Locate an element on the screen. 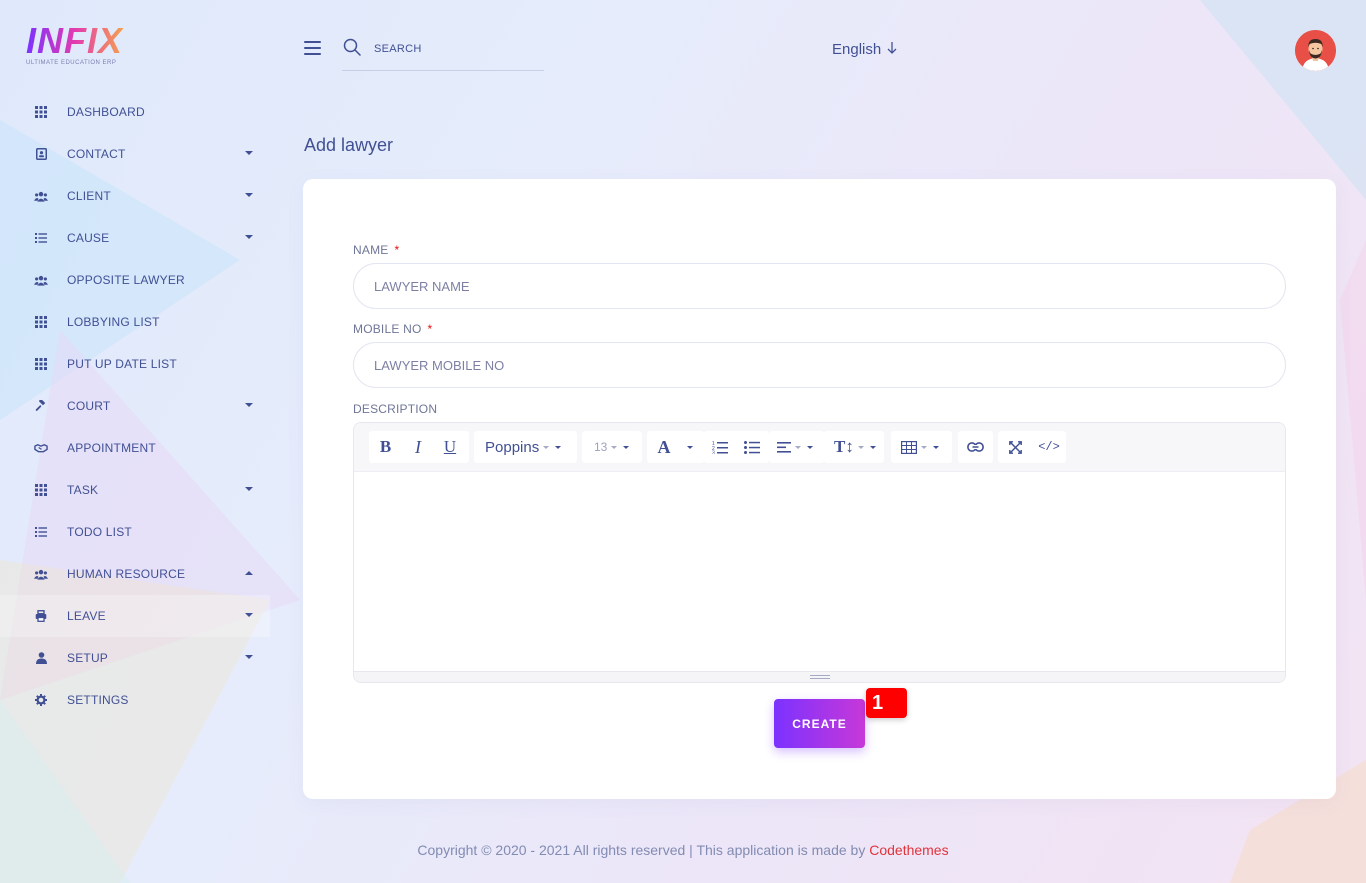 The width and height of the screenshot is (1366, 883). fullscreen-icon is located at coordinates (1015, 447).